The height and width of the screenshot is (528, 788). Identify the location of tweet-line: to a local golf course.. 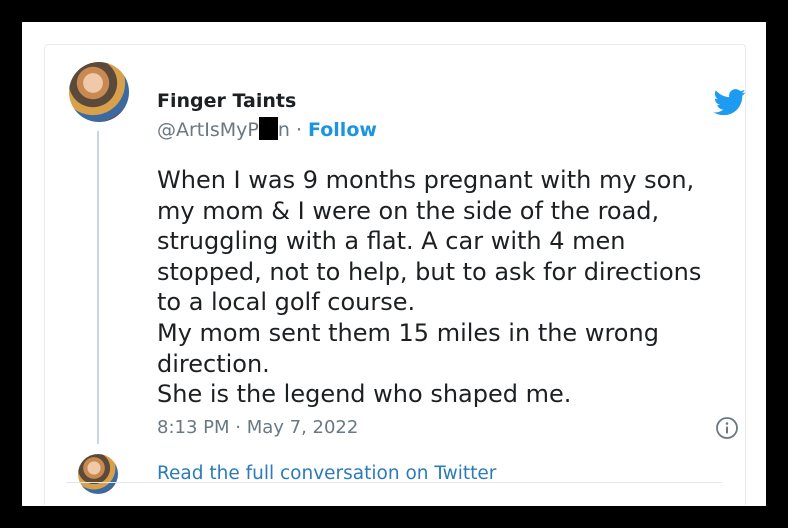
(286, 302).